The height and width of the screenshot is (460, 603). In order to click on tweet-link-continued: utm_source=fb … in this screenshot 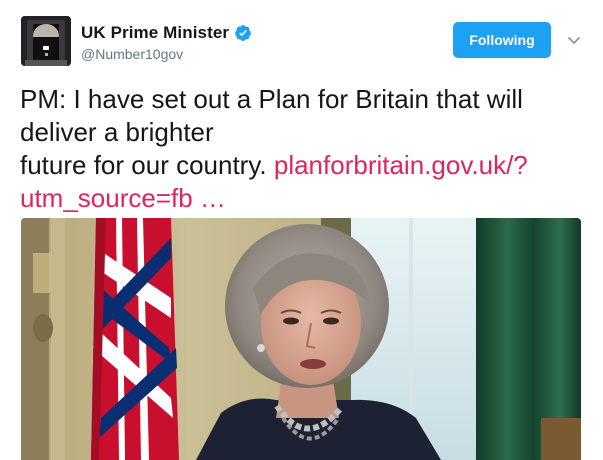, I will do `click(123, 198)`.